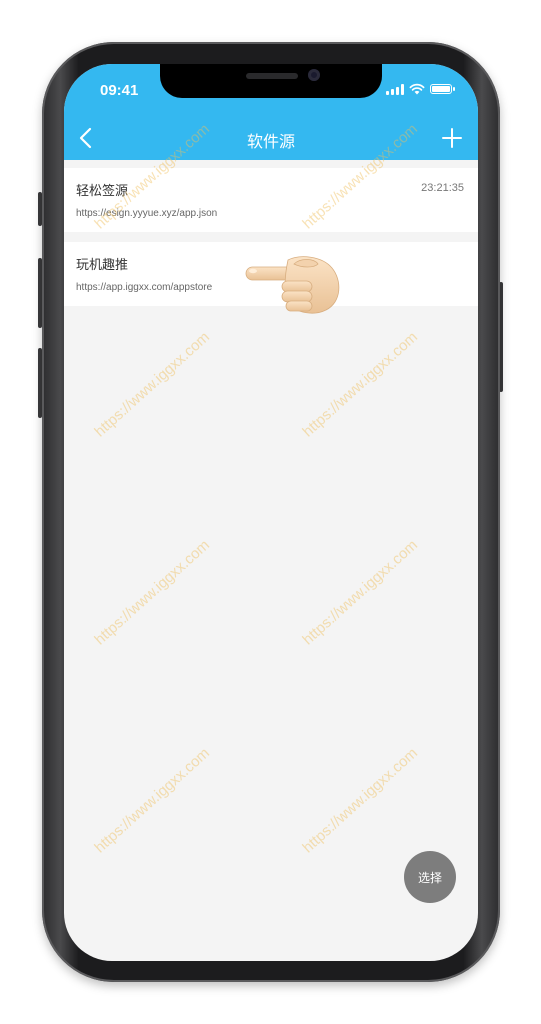 The height and width of the screenshot is (1024, 541). Describe the element at coordinates (119, 90) in the screenshot. I see `status-time: 09:41` at that location.